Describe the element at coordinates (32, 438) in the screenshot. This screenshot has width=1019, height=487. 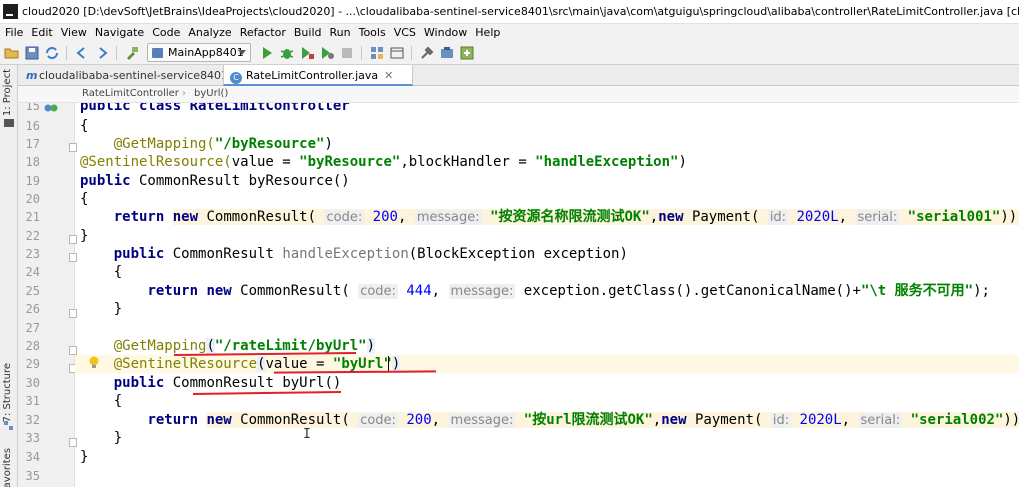
I see `line-number: 33` at that location.